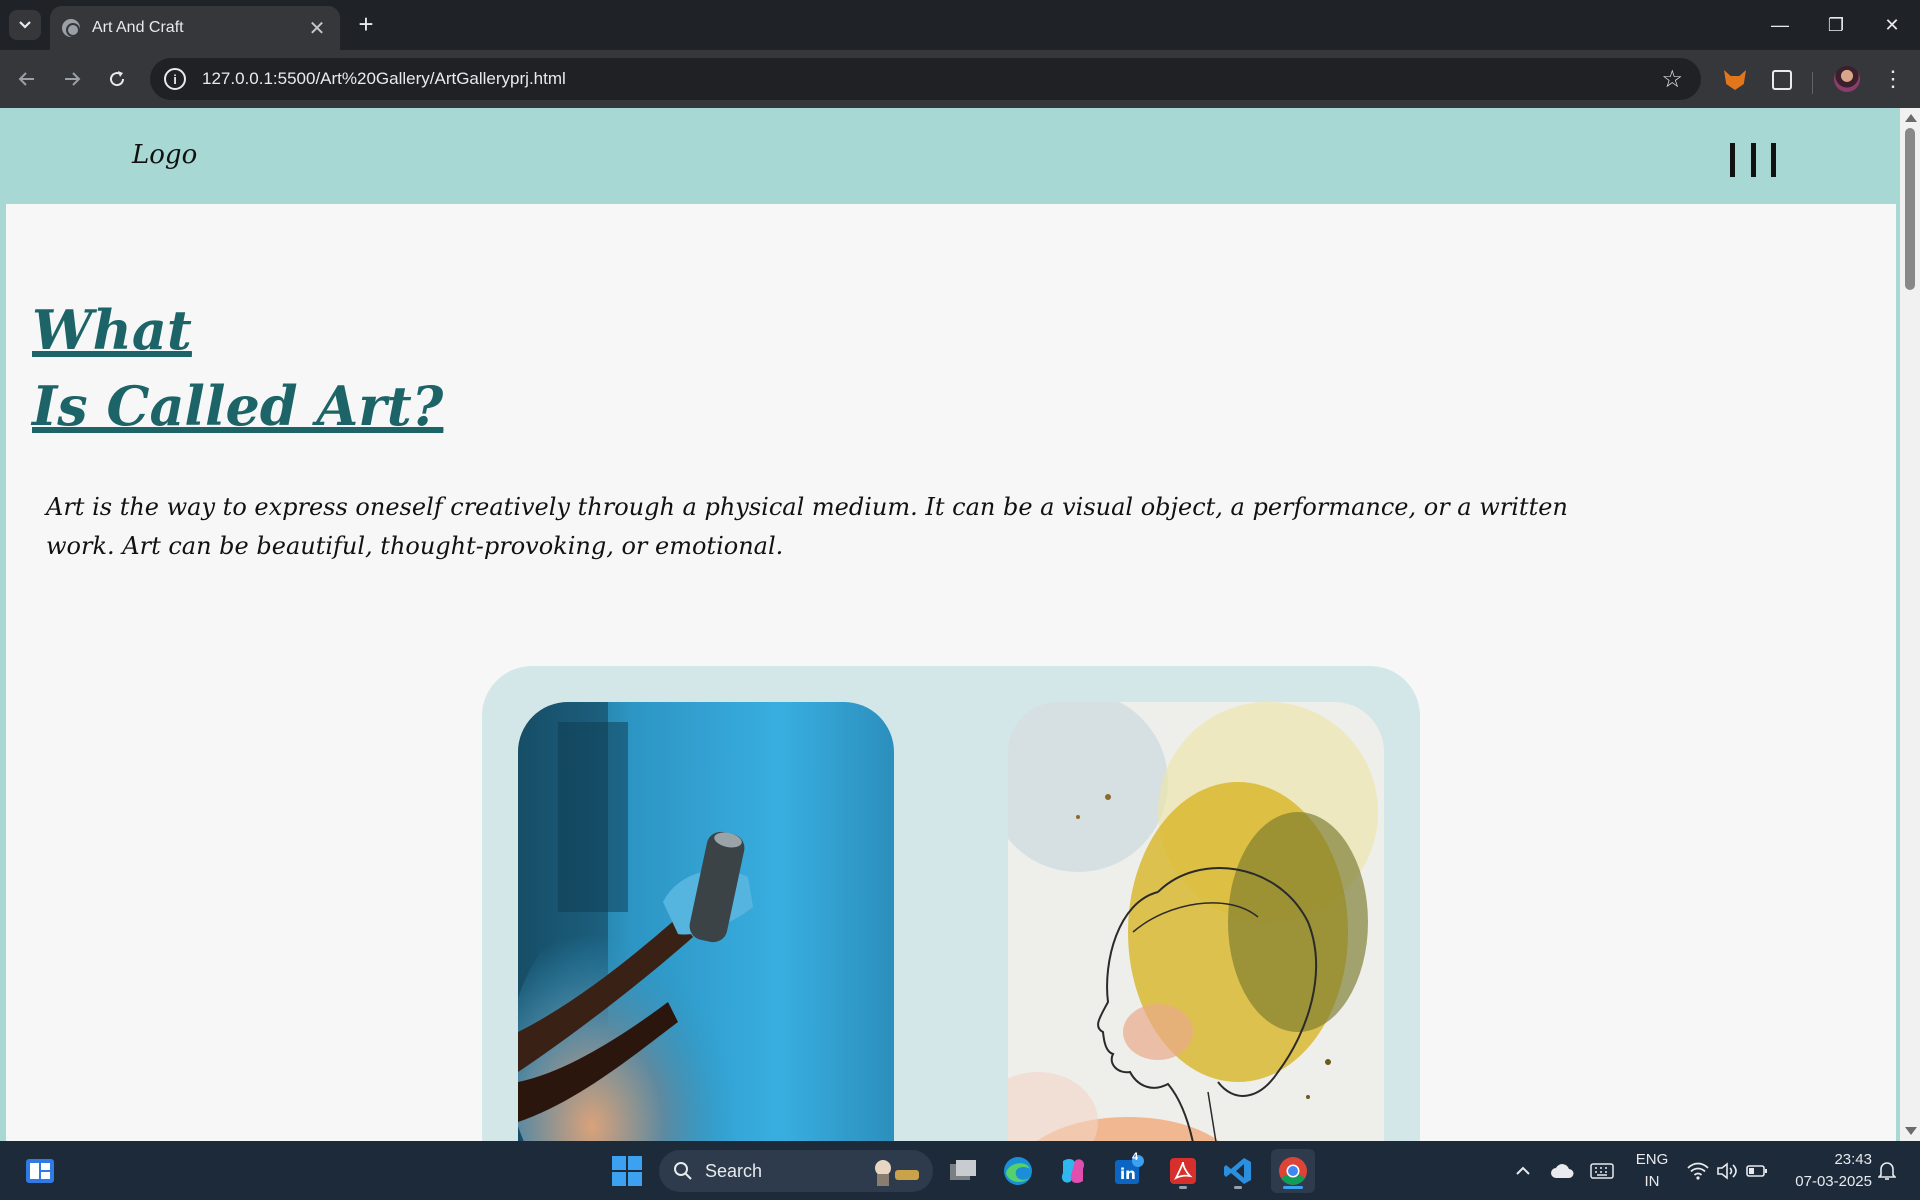 This screenshot has height=1200, width=1920. I want to click on back-button, so click(27, 79).